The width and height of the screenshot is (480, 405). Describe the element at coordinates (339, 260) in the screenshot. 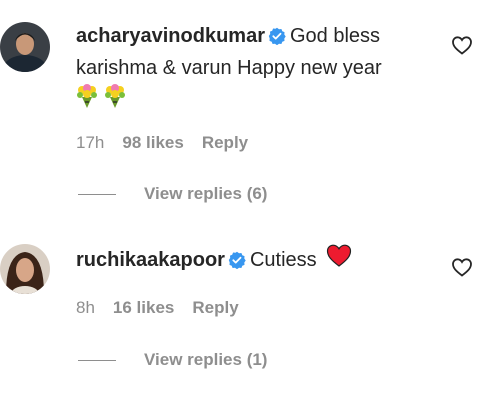

I see `red-heart-icon` at that location.